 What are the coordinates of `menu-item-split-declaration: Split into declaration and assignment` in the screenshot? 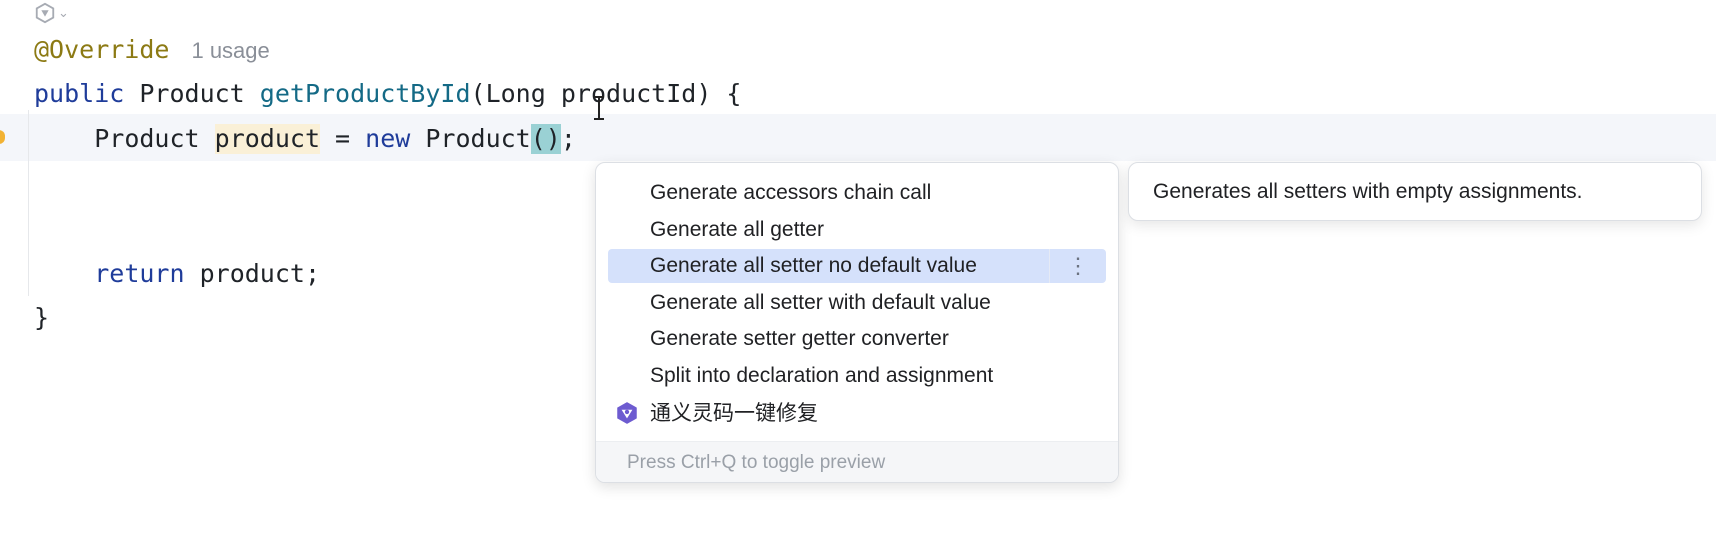 It's located at (857, 376).